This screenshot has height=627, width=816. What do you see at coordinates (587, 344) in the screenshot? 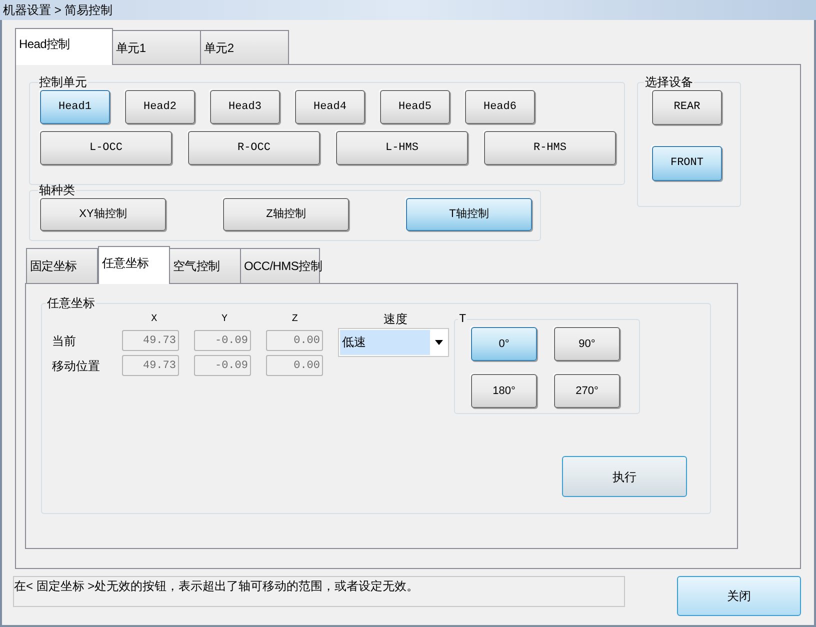
I see `toggle-button: 90°` at bounding box center [587, 344].